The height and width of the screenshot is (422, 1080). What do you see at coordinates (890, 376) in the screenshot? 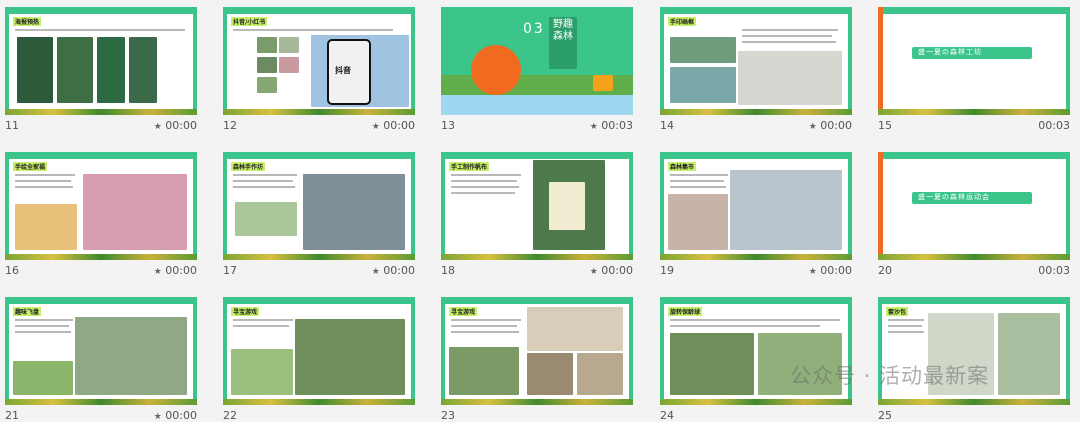
I see `watermark: 公众号 · 活动最新案` at bounding box center [890, 376].